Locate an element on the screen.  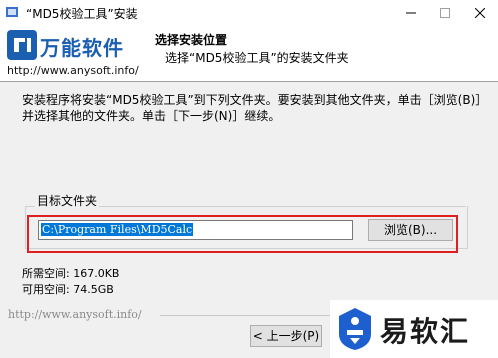
installer-icon is located at coordinates (12, 12).